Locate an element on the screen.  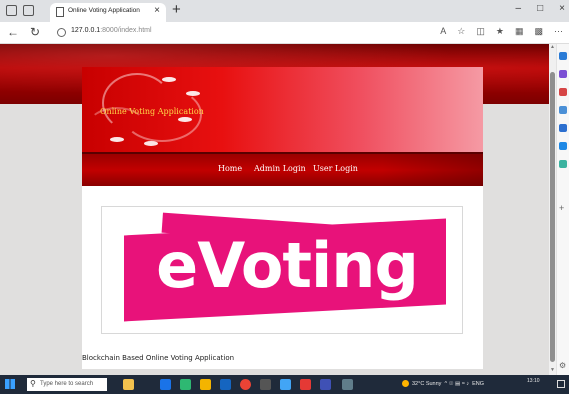
scroll-down-arrow-icon: ▼ is located at coordinates (552, 370).